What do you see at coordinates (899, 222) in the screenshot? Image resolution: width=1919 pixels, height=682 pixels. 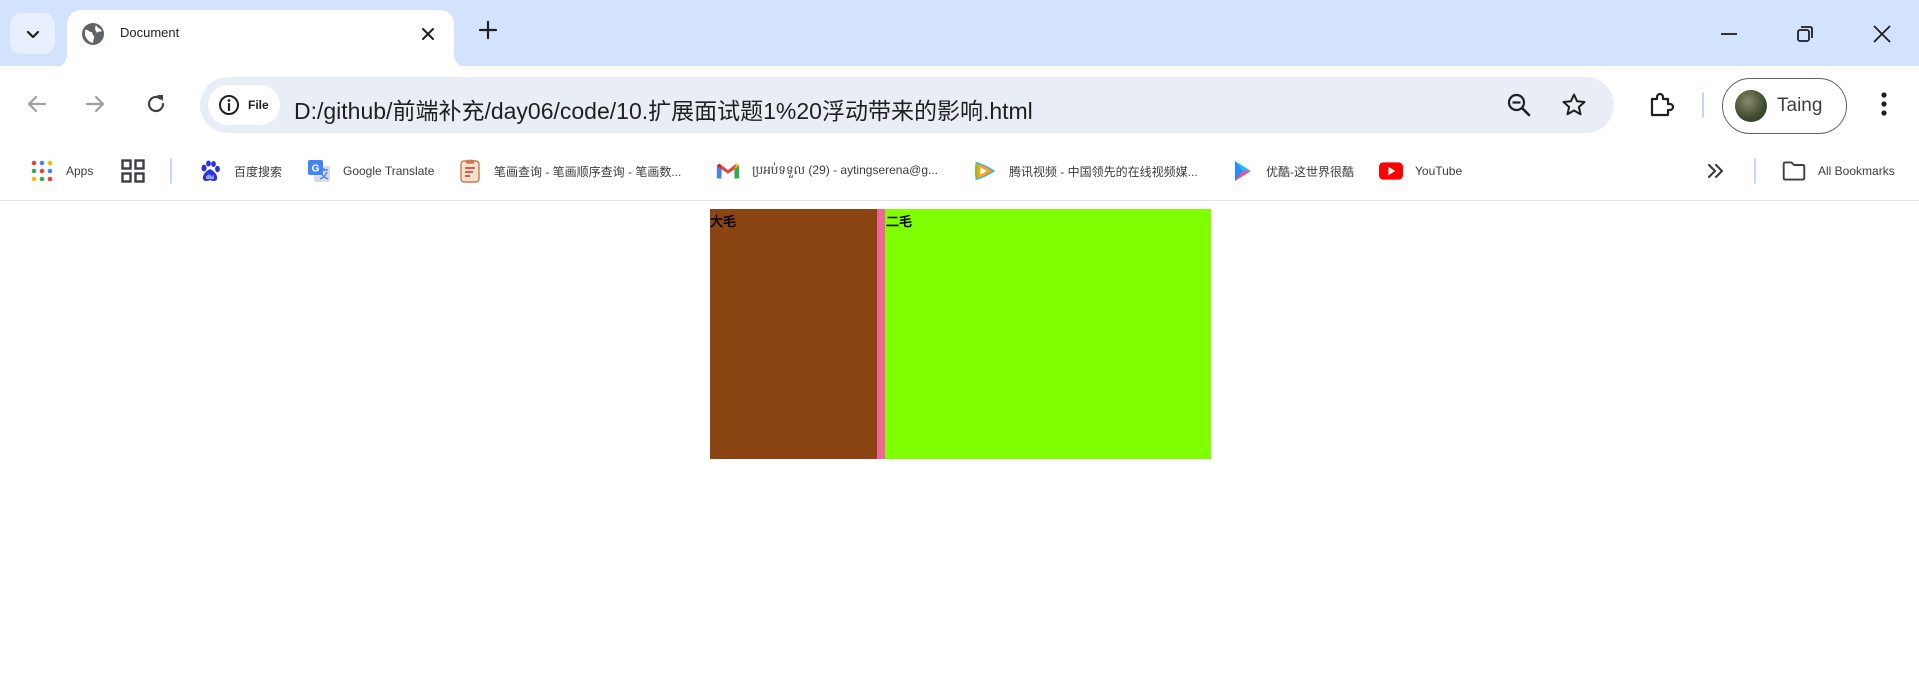 I see `box-label: 二毛` at bounding box center [899, 222].